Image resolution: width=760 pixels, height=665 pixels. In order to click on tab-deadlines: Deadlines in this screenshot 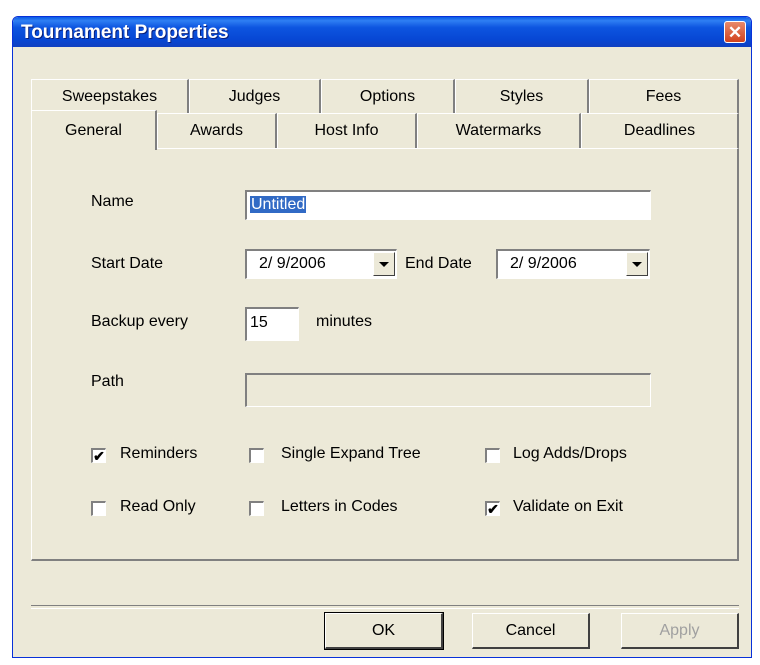, I will do `click(660, 130)`.